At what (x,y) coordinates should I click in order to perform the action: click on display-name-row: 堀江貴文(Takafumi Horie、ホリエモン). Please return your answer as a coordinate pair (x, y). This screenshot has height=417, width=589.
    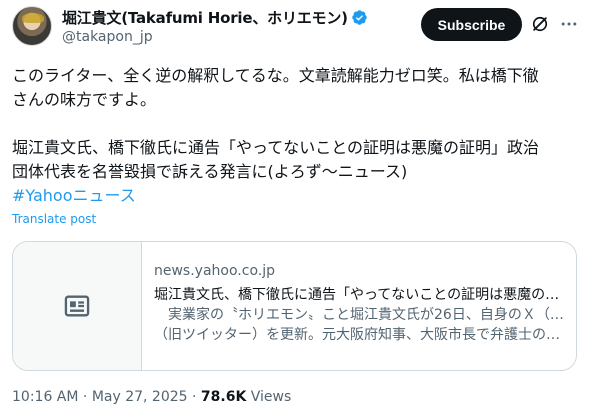
    Looking at the image, I should click on (215, 17).